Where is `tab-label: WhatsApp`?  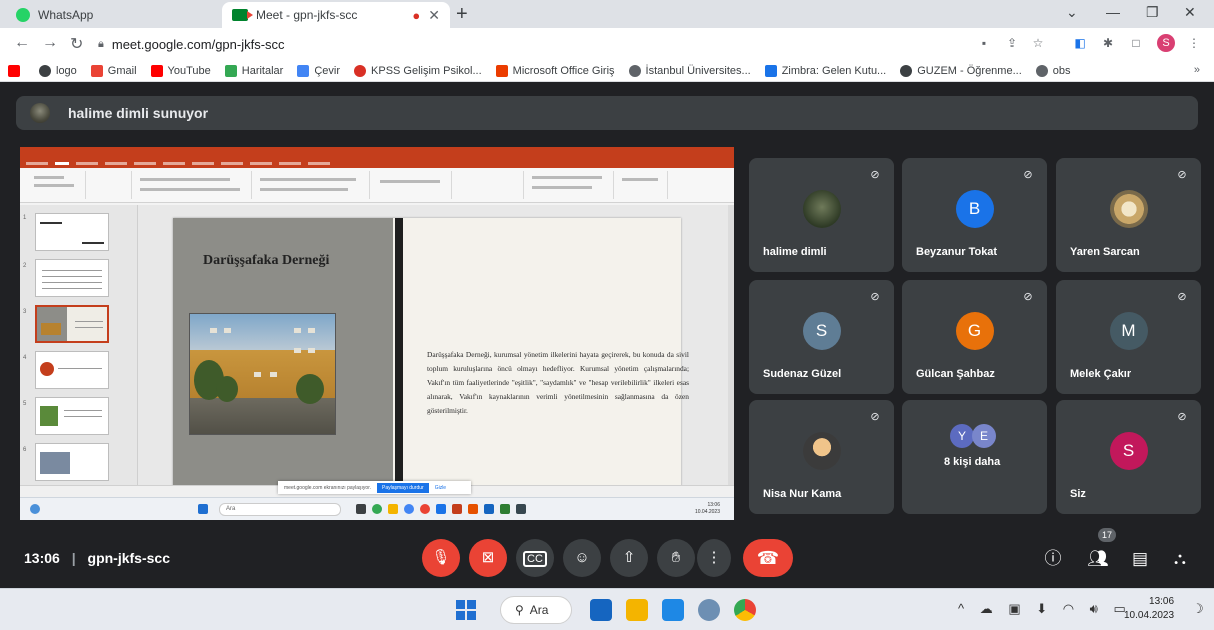
tab-label: WhatsApp is located at coordinates (66, 15).